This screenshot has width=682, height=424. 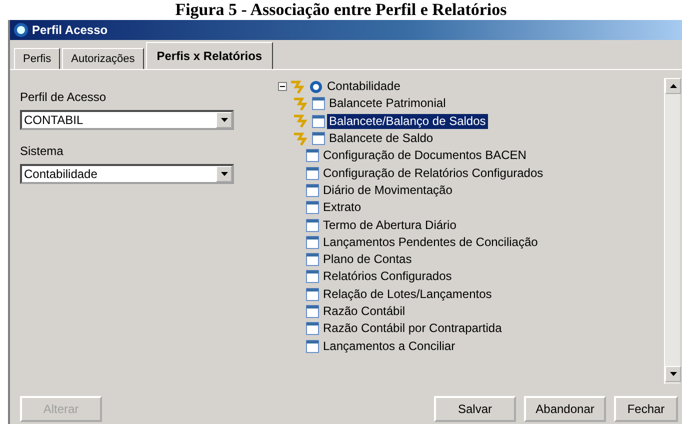 What do you see at coordinates (412, 328) in the screenshot?
I see `tree-item: Razão Contábil por Contrapartida` at bounding box center [412, 328].